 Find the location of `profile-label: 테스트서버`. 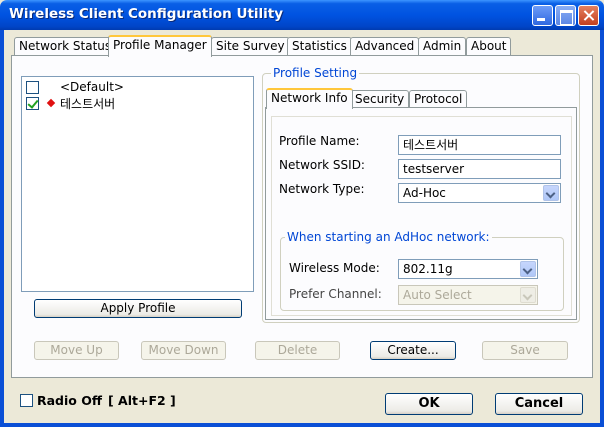

profile-label: 테스트서버 is located at coordinates (88, 103).